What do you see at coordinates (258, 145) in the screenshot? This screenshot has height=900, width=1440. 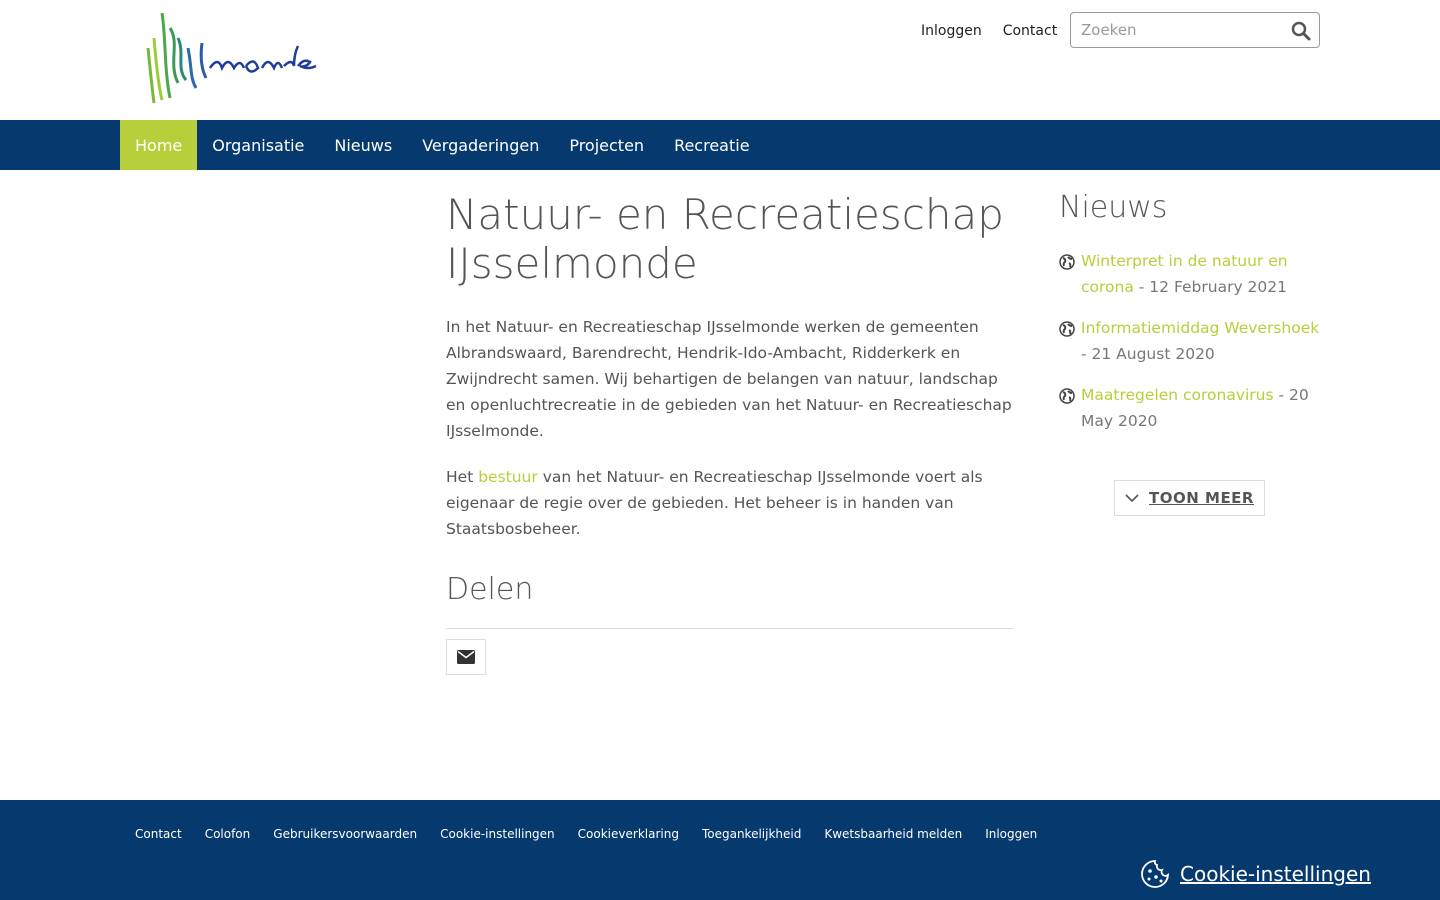 I see `nav-item-organisatie: Organisatie` at bounding box center [258, 145].